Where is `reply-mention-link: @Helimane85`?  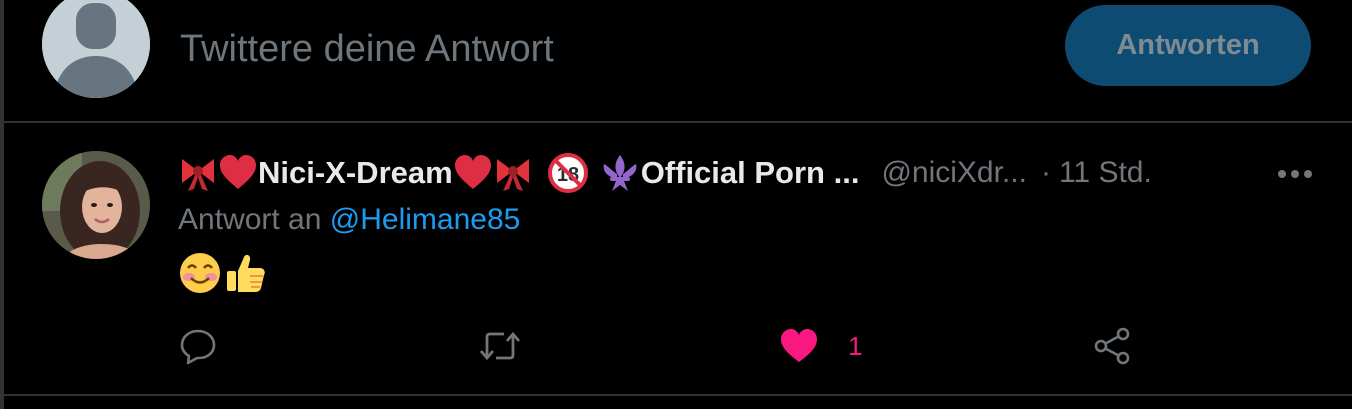
reply-mention-link: @Helimane85 is located at coordinates (425, 219).